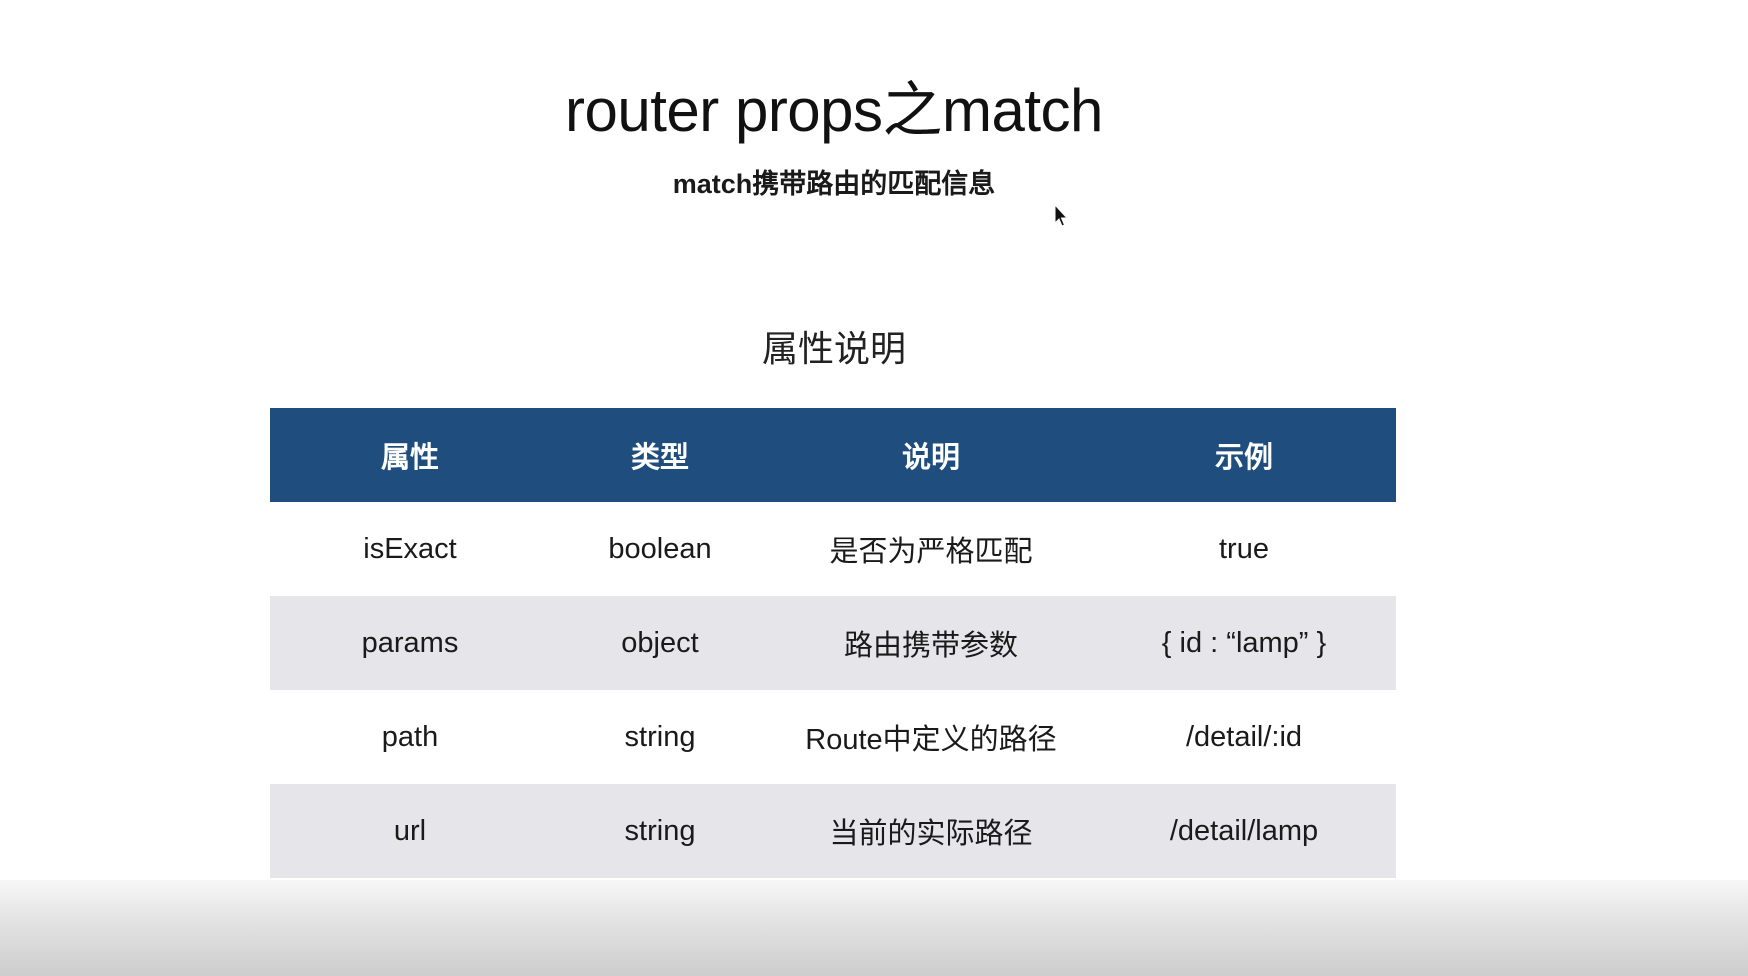  I want to click on example-cell: { id : “lamp” }, so click(1244, 642).